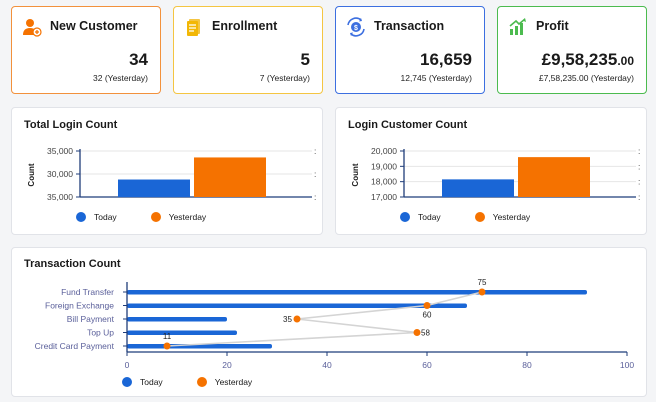 Image resolution: width=656 pixels, height=402 pixels. Describe the element at coordinates (427, 315) in the screenshot. I see `data-label: 60` at that location.